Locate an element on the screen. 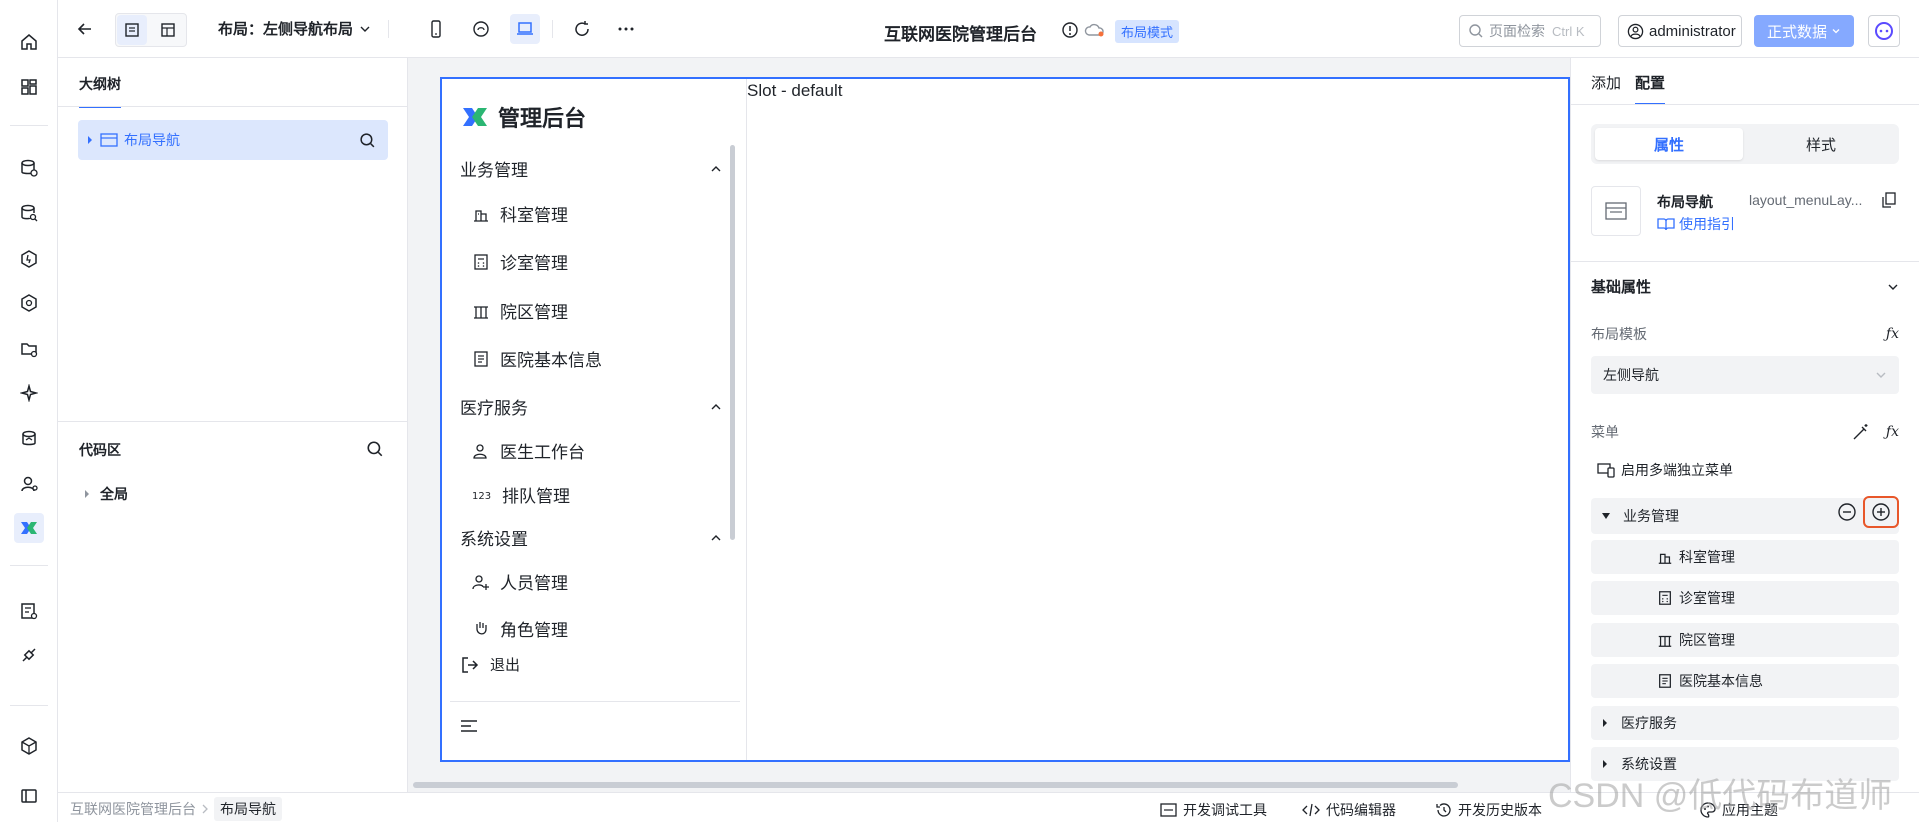  breadcrumb-app: 互联网医院管理后台 is located at coordinates (133, 809).